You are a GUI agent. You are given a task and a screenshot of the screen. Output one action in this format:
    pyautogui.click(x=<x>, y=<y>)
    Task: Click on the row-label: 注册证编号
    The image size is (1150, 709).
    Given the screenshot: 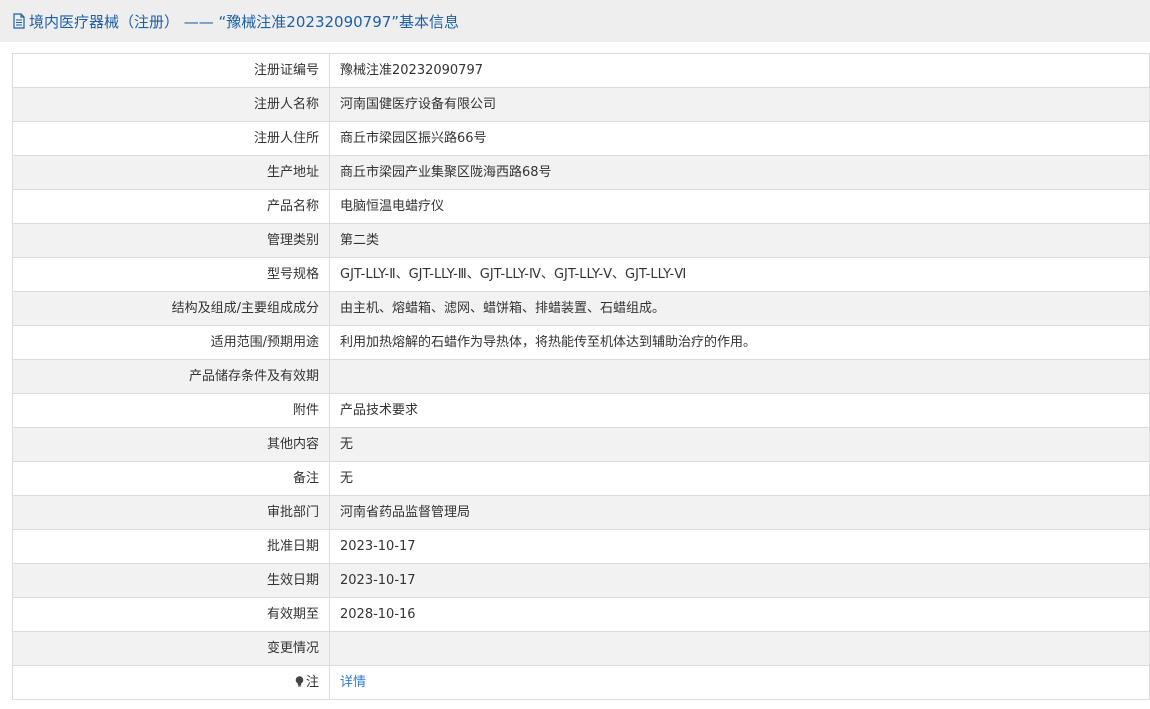 What is the action you would take?
    pyautogui.click(x=171, y=70)
    